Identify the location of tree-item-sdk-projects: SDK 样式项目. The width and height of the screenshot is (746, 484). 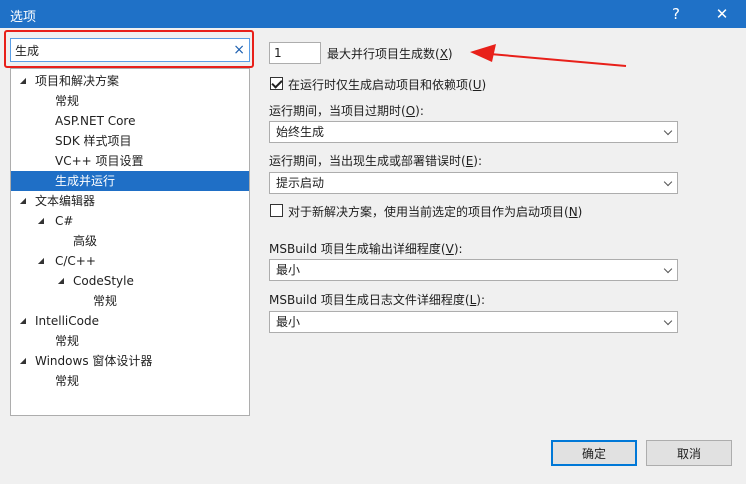
(130, 141).